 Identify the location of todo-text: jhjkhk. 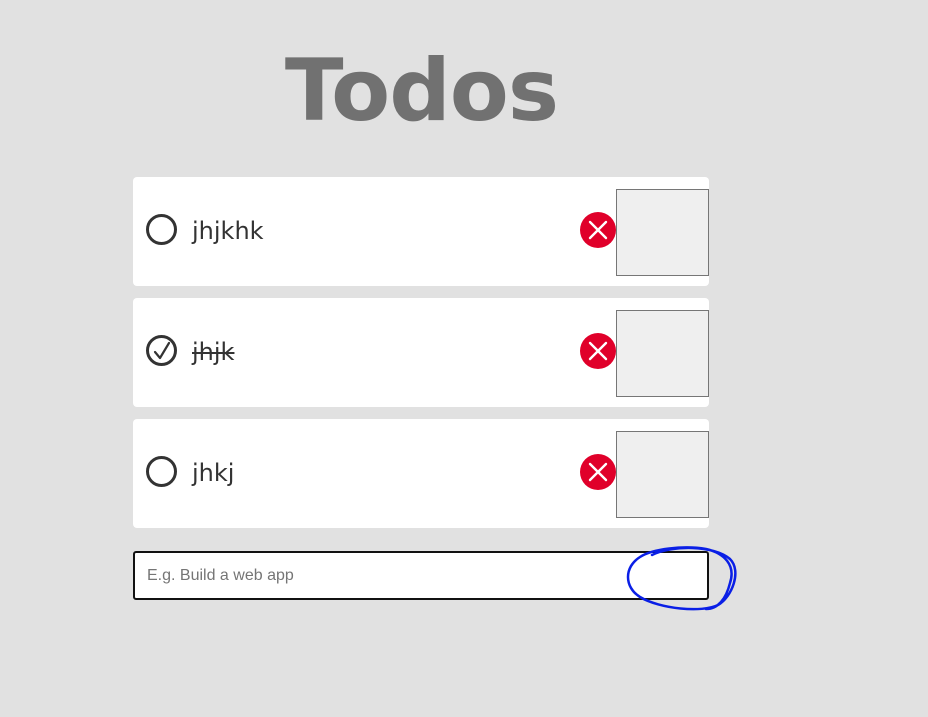
(228, 231).